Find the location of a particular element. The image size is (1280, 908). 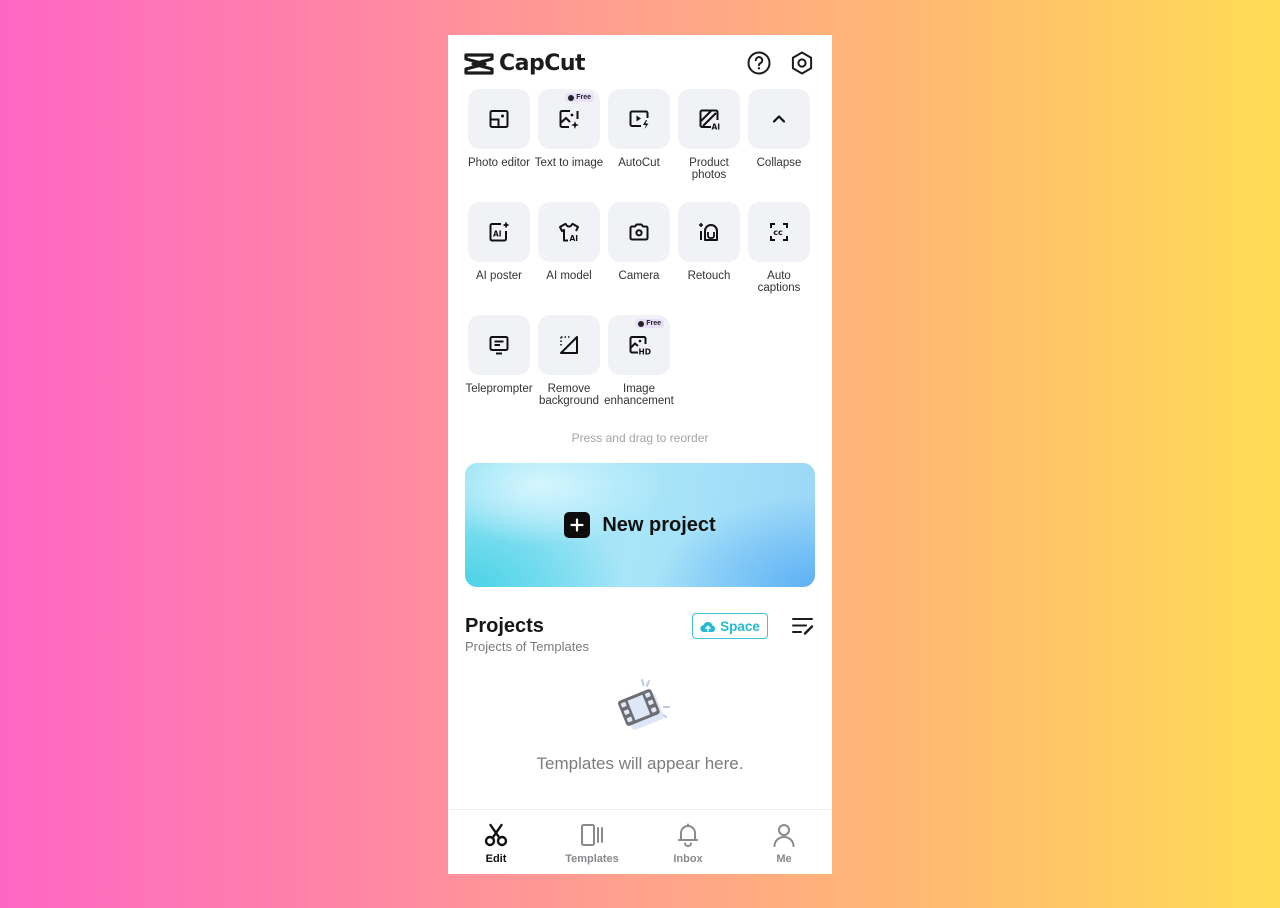

ai-model-icon: AI is located at coordinates (569, 232).